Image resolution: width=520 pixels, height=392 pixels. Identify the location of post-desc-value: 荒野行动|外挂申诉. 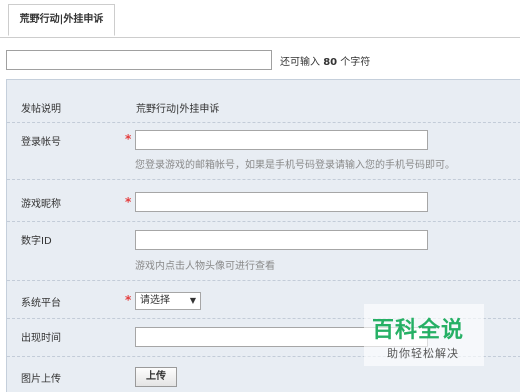
(178, 109).